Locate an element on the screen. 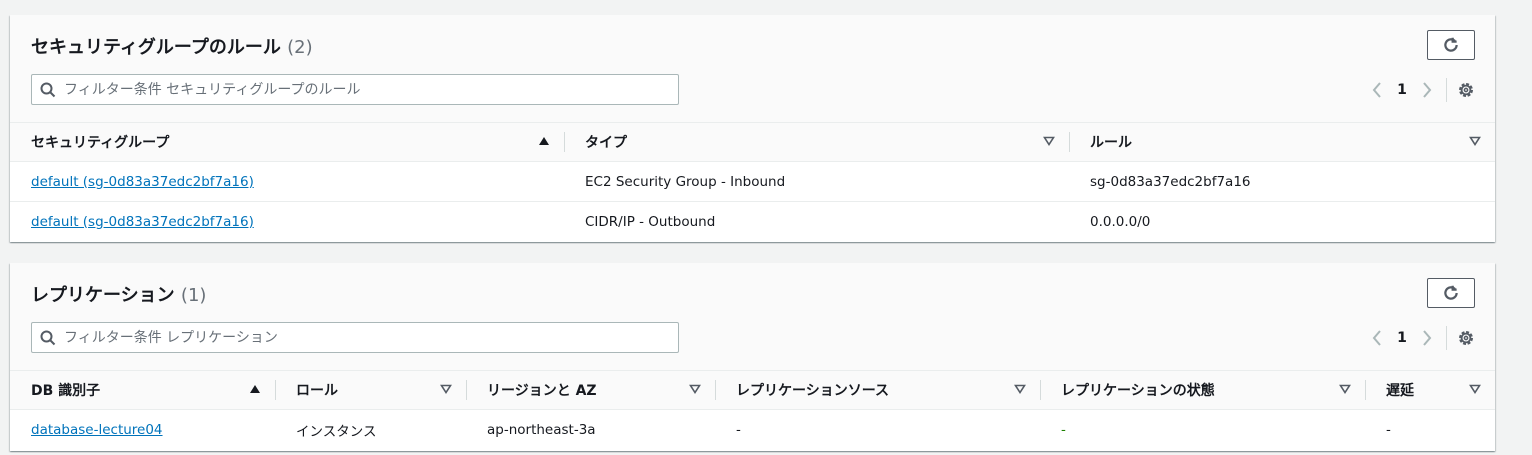  cell-replication-source: - is located at coordinates (738, 429).